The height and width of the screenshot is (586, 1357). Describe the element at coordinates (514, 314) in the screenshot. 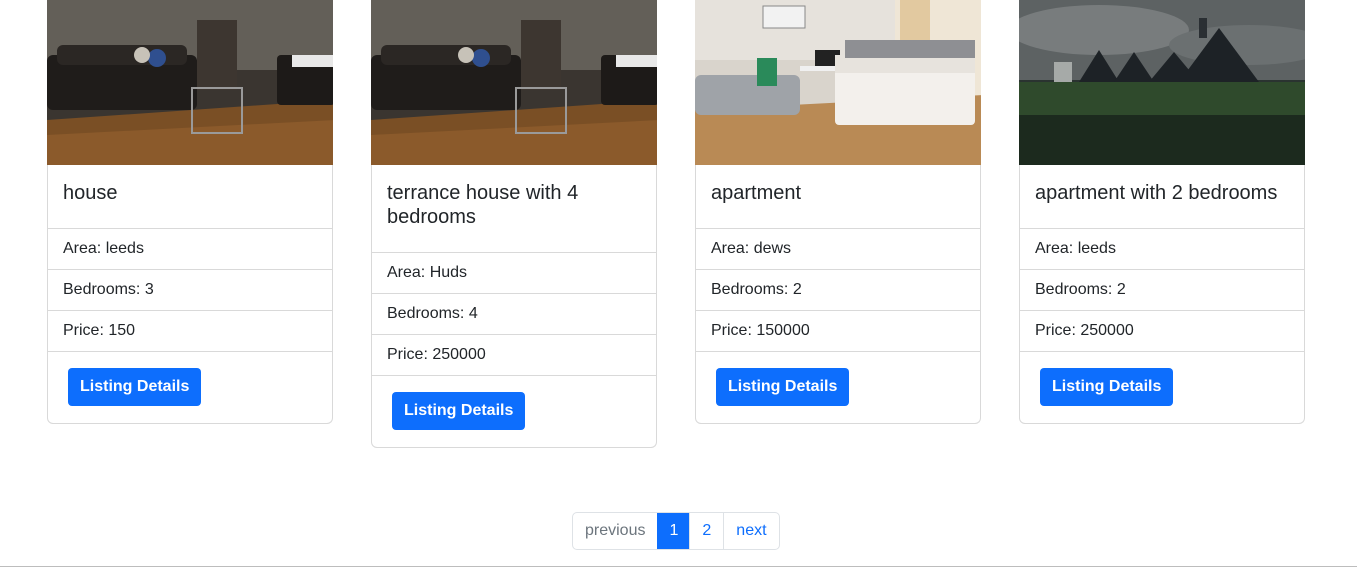

I see `listing-bedrooms: Bedrooms: 4` at that location.